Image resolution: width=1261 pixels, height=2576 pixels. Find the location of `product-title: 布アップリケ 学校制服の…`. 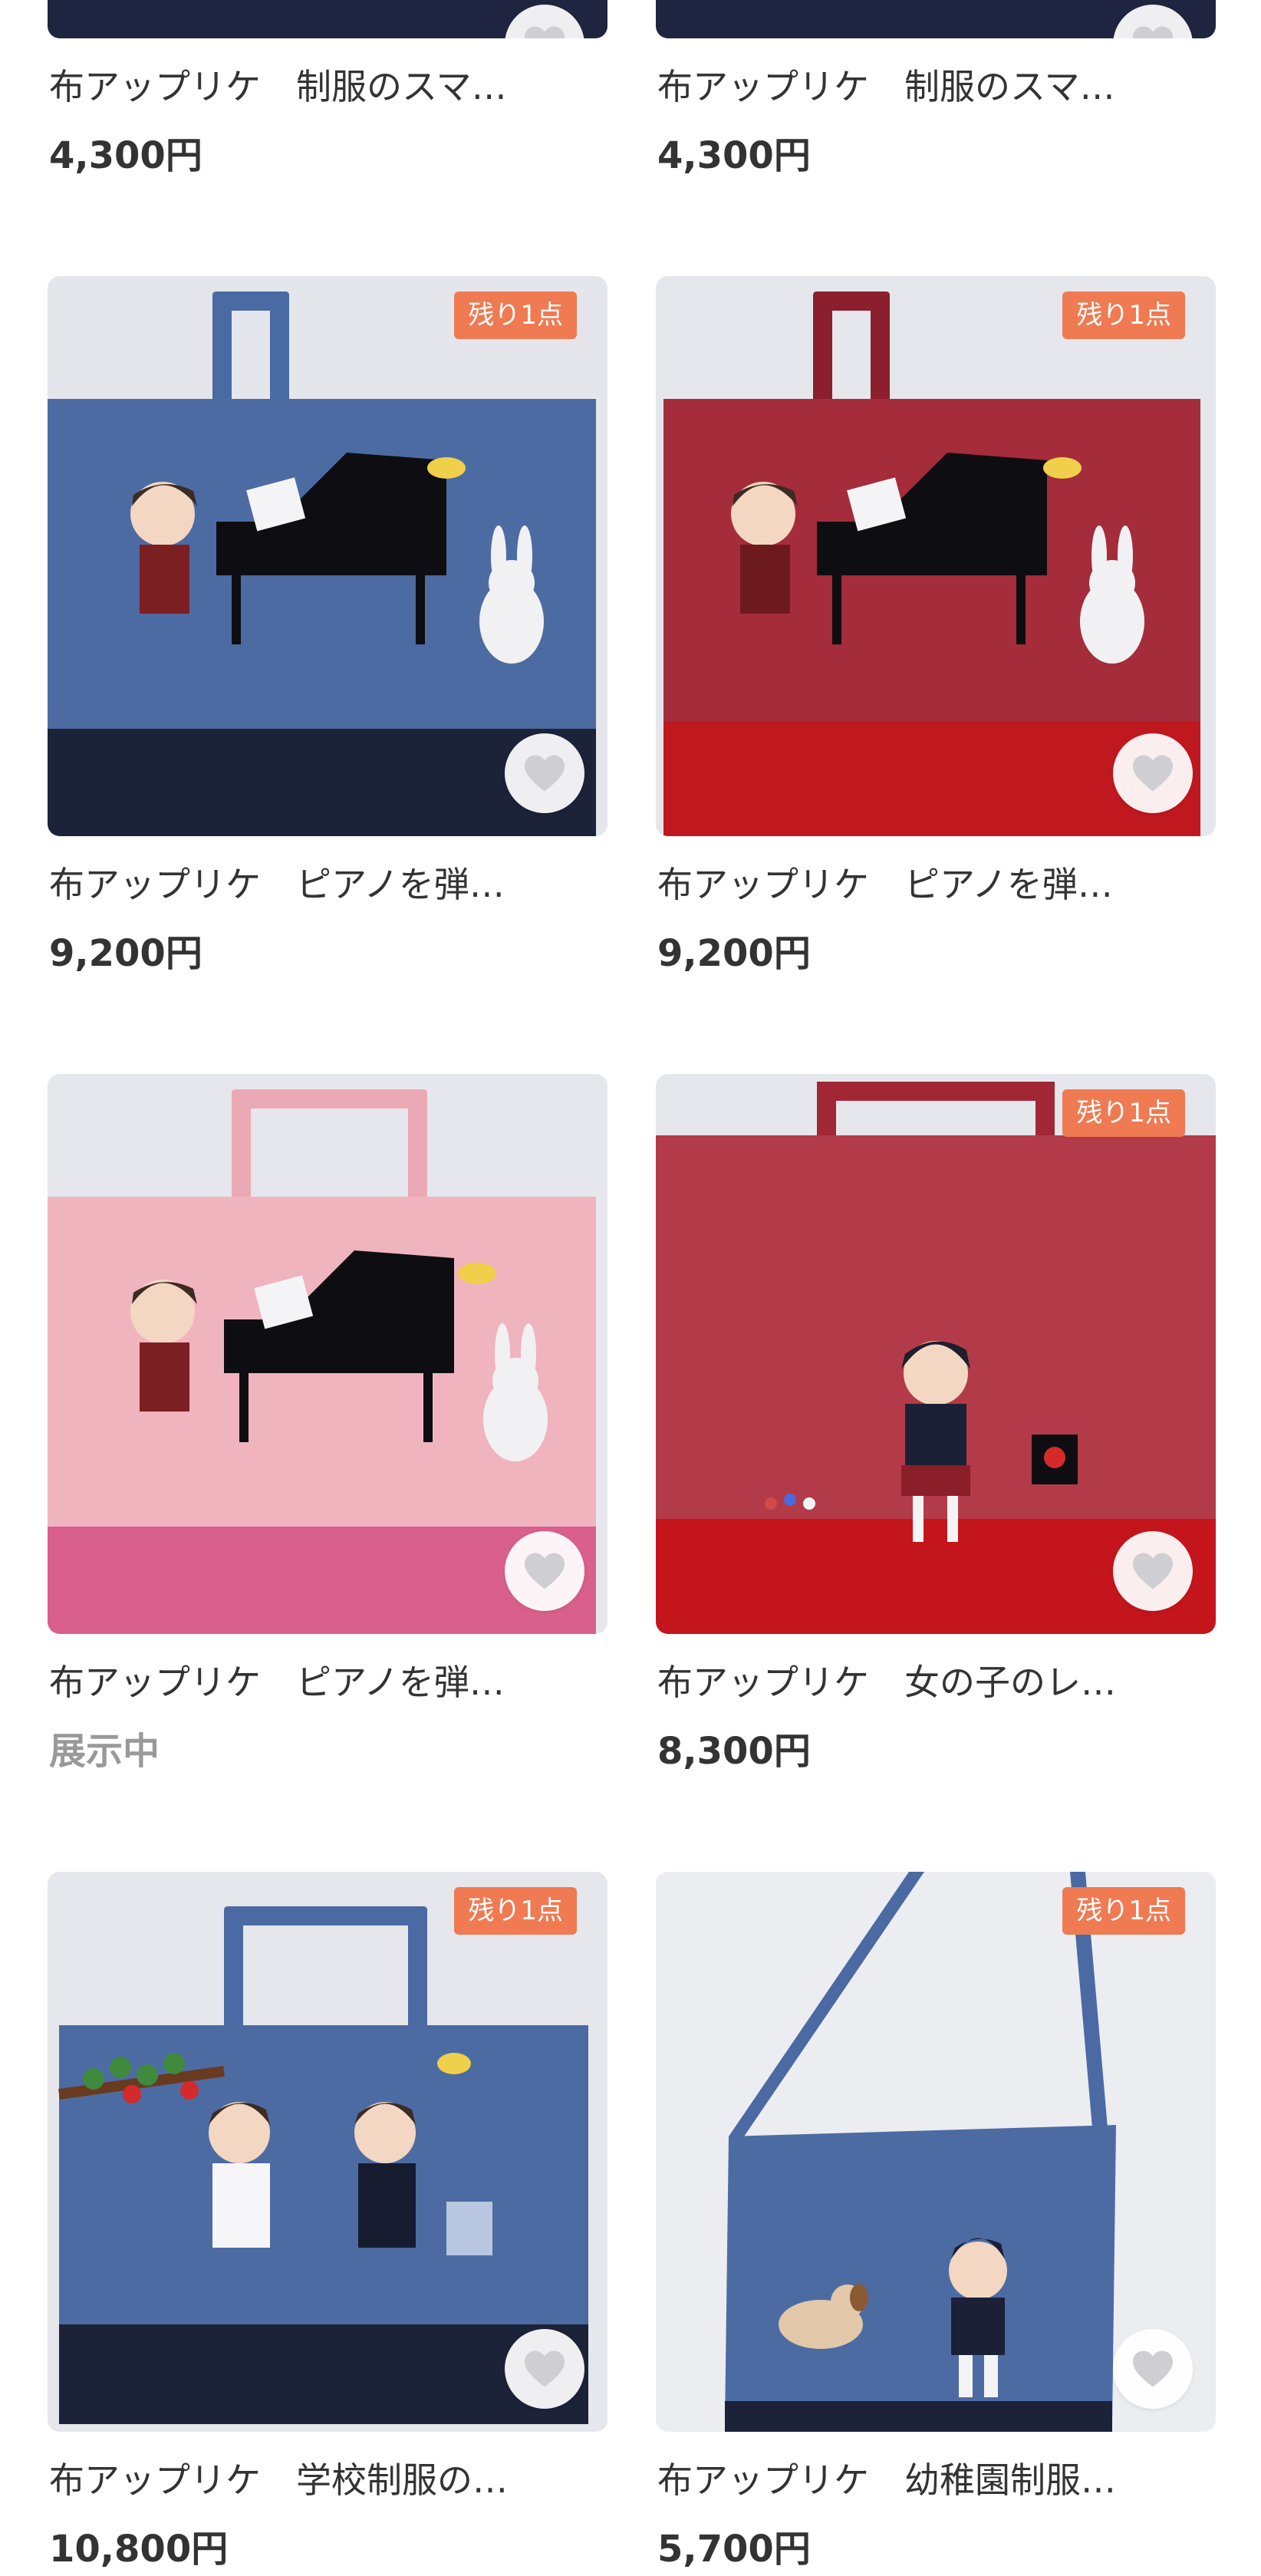

product-title: 布アップリケ 学校制服の… is located at coordinates (327, 2480).